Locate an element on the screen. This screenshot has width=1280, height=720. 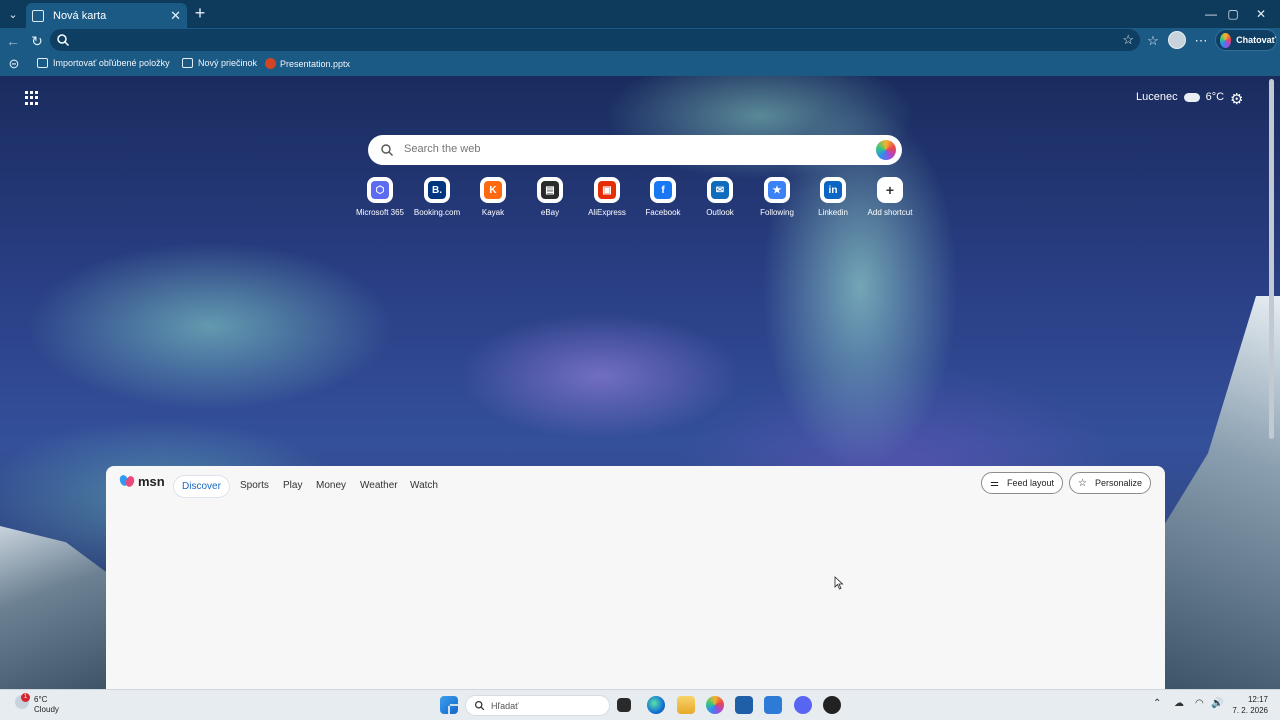
microsoft365-icon: ⬡ is located at coordinates (380, 190).